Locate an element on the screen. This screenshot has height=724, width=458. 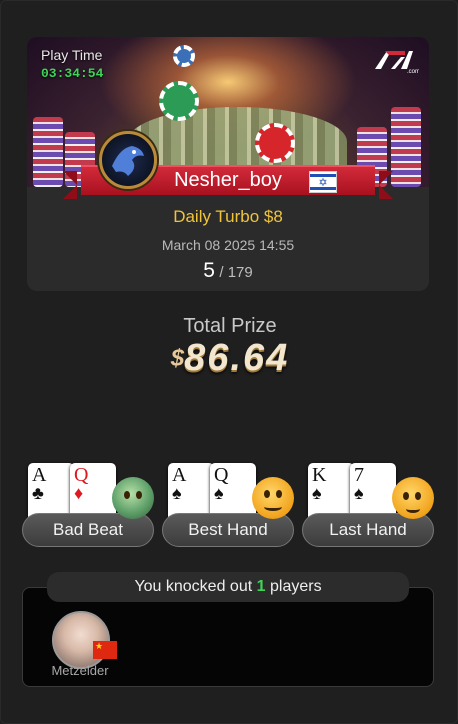
tournament-date: March 08 2025 14:55 is located at coordinates (228, 245).